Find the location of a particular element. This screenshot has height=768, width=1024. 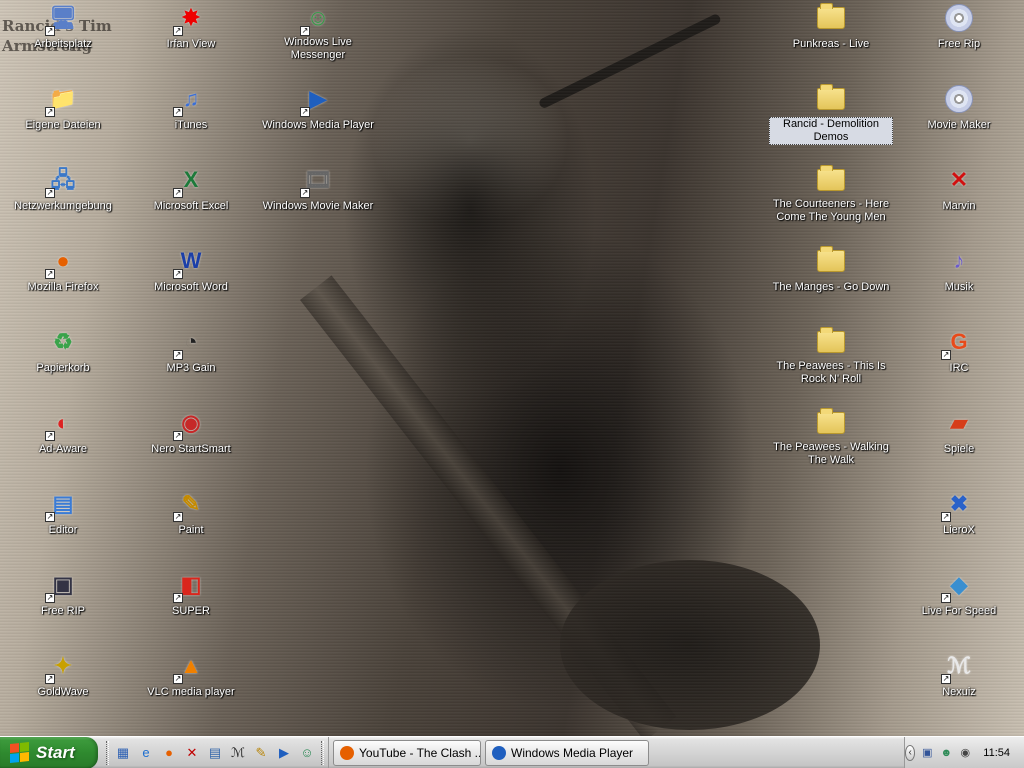

tray-icons: ▣ ☻ ◉ is located at coordinates (946, 753).